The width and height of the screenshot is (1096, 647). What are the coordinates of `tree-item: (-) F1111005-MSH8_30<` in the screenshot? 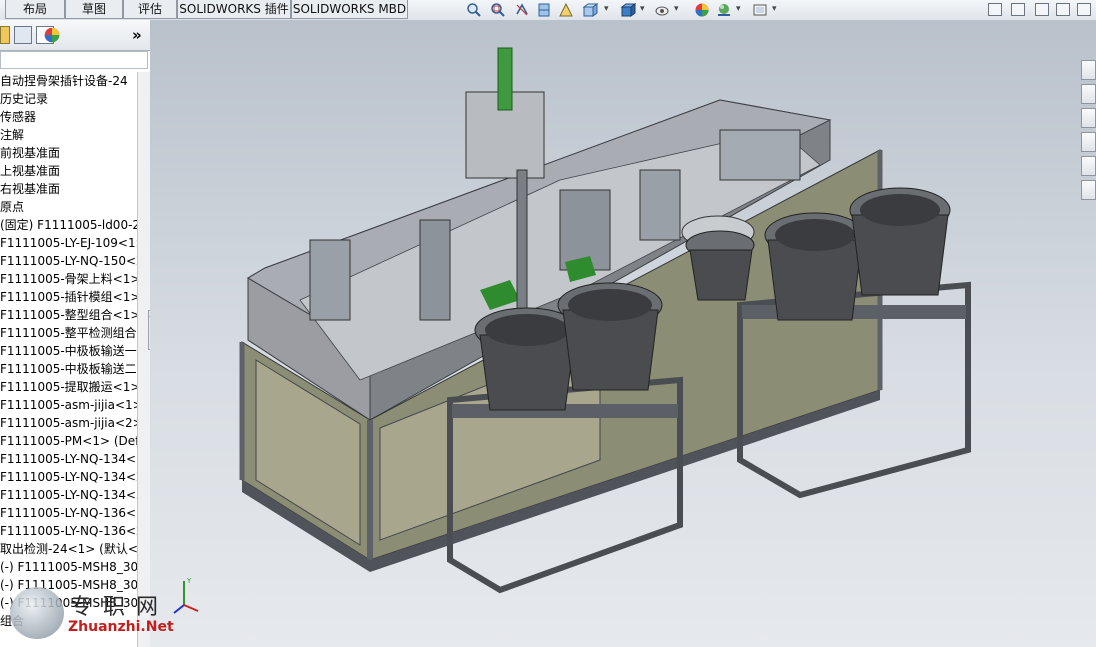 It's located at (68, 567).